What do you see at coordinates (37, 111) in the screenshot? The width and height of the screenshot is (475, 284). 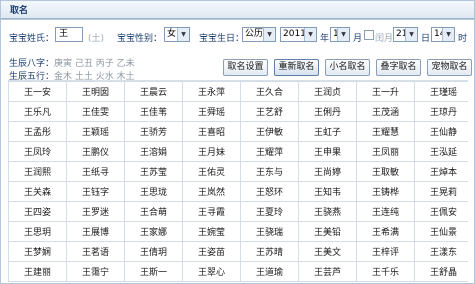 I see `name-cell: 王乐凡` at bounding box center [37, 111].